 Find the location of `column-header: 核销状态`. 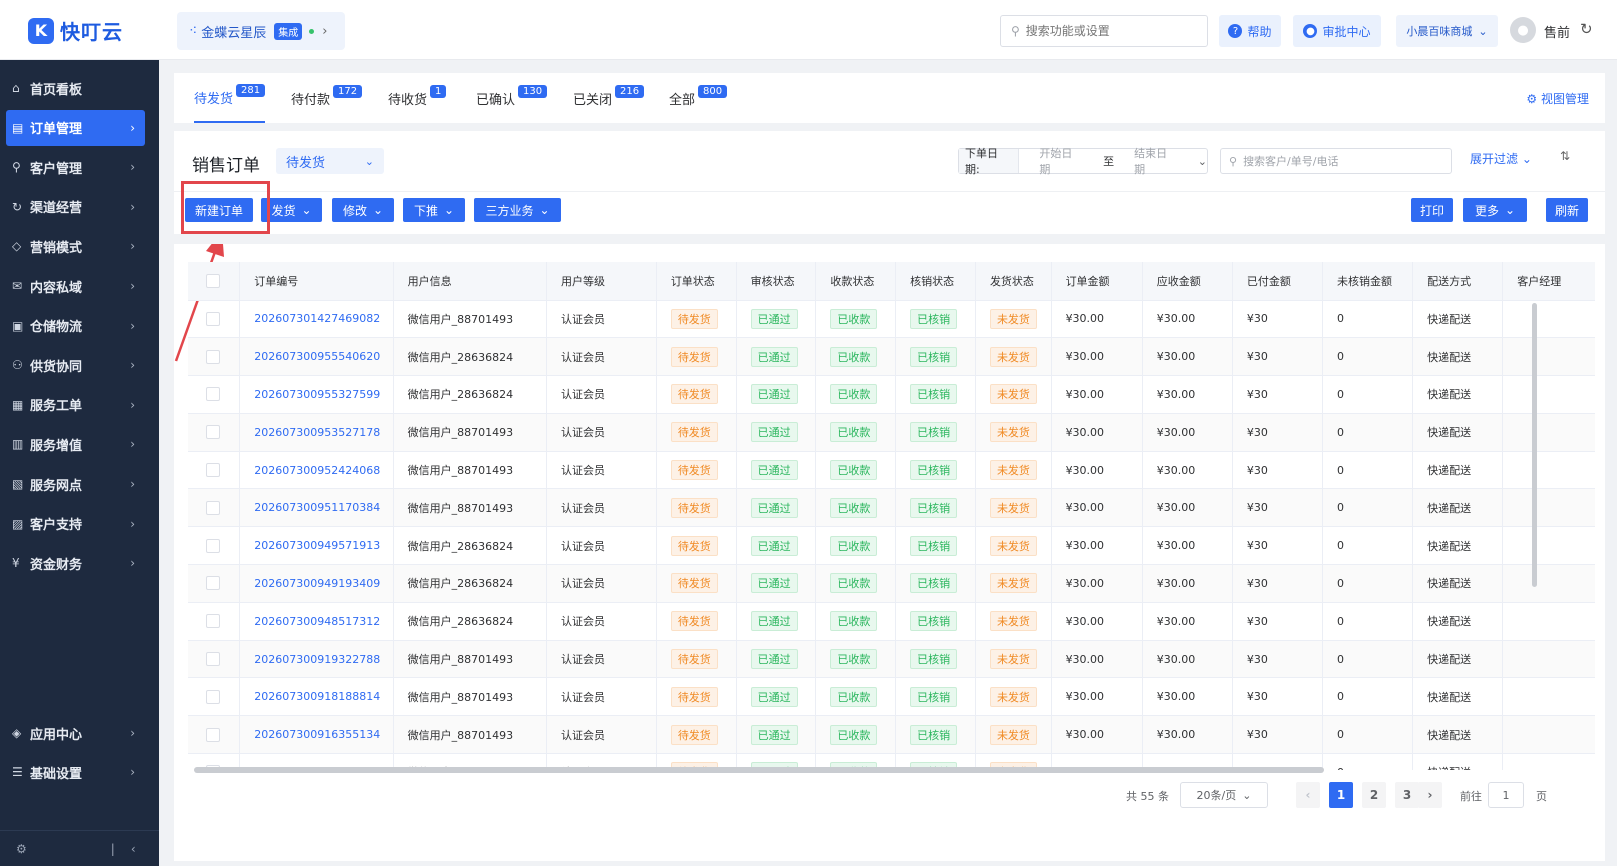

column-header: 核销状态 is located at coordinates (935, 281).